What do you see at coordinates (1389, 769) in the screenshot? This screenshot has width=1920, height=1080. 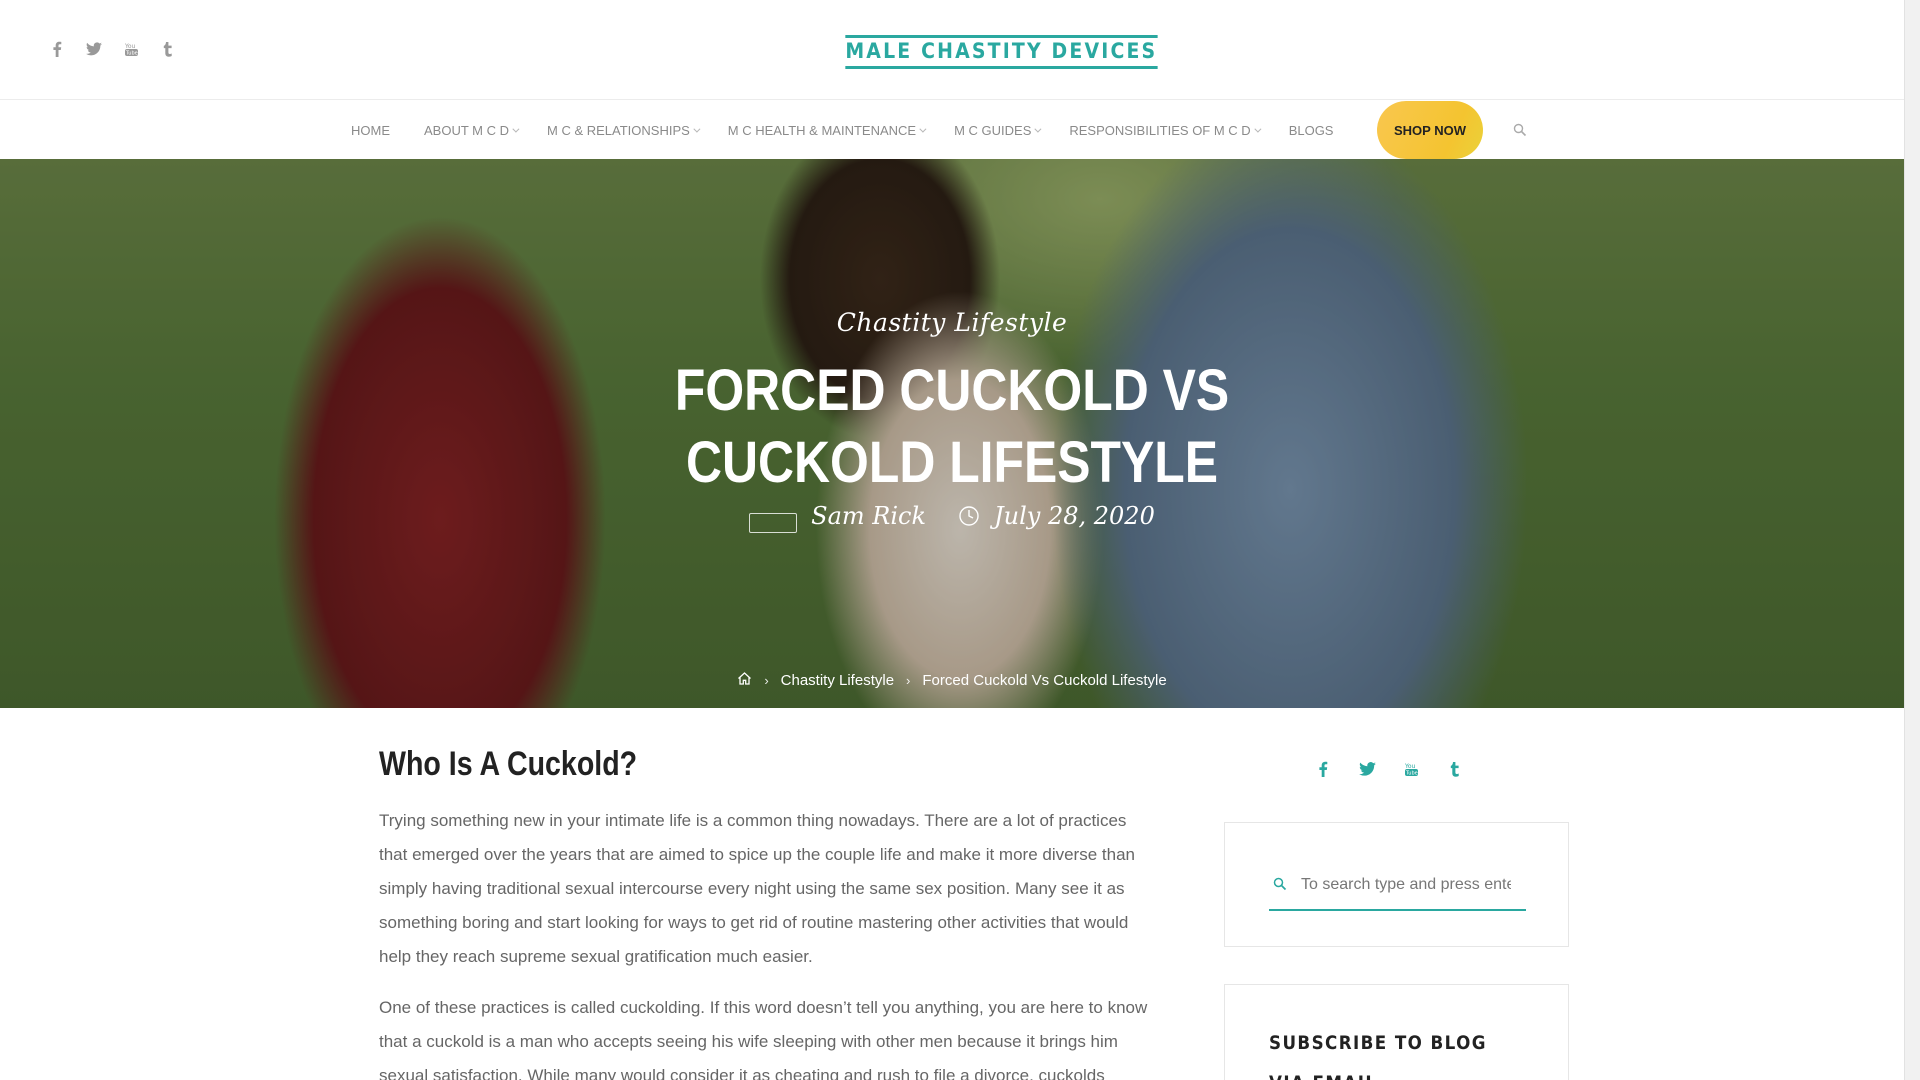 I see `sidebar-social-links: You Tube` at bounding box center [1389, 769].